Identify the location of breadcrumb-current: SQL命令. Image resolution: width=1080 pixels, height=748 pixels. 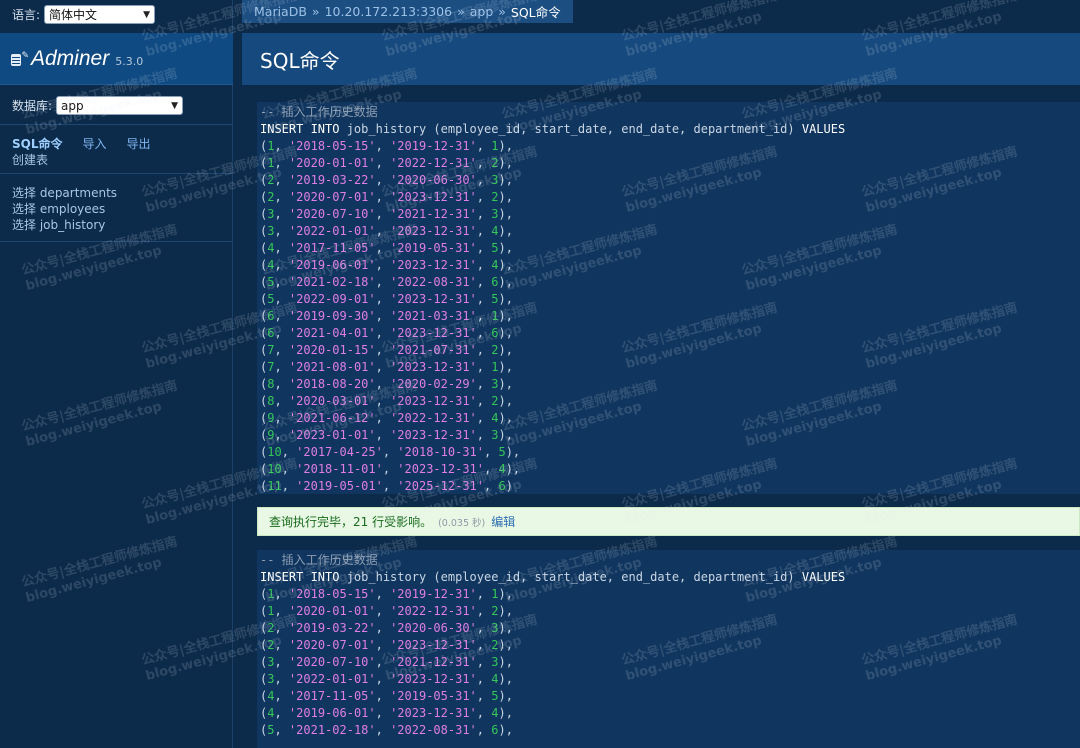
(535, 12).